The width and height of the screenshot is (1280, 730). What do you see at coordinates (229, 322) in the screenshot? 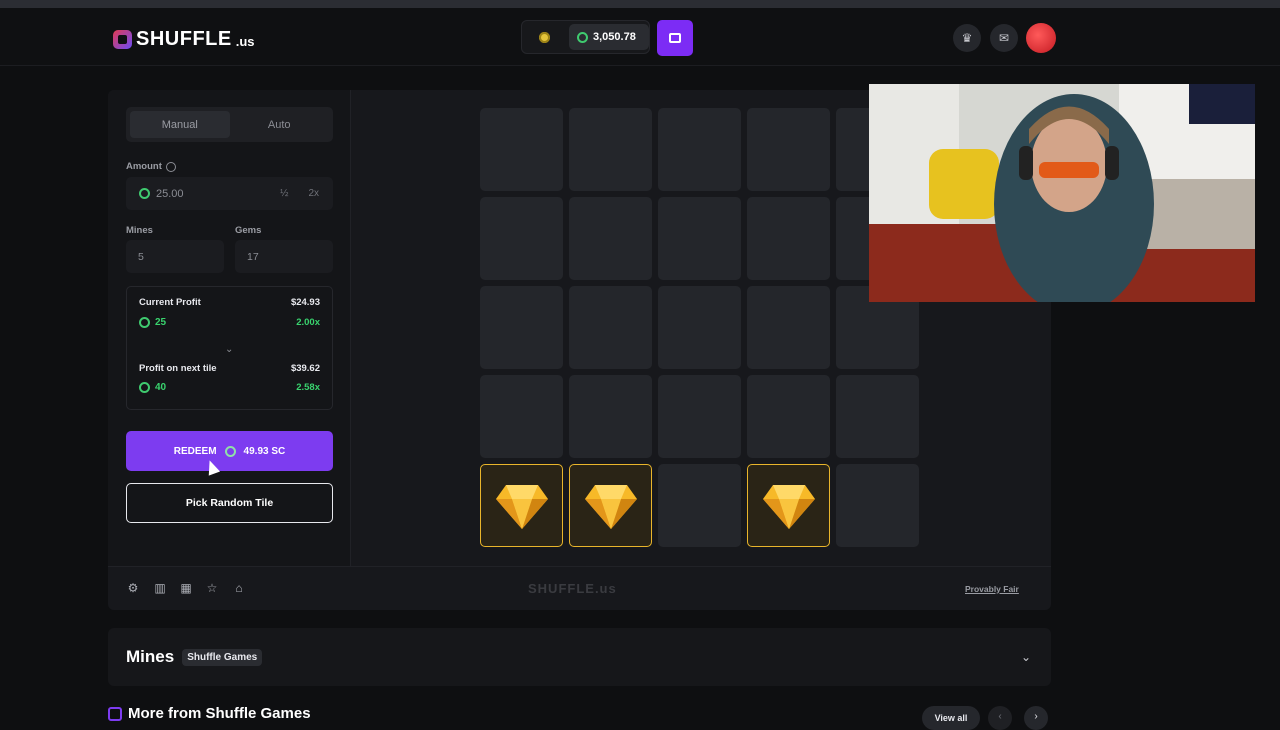
I see `current-profit-values: 25 2.00x` at bounding box center [229, 322].